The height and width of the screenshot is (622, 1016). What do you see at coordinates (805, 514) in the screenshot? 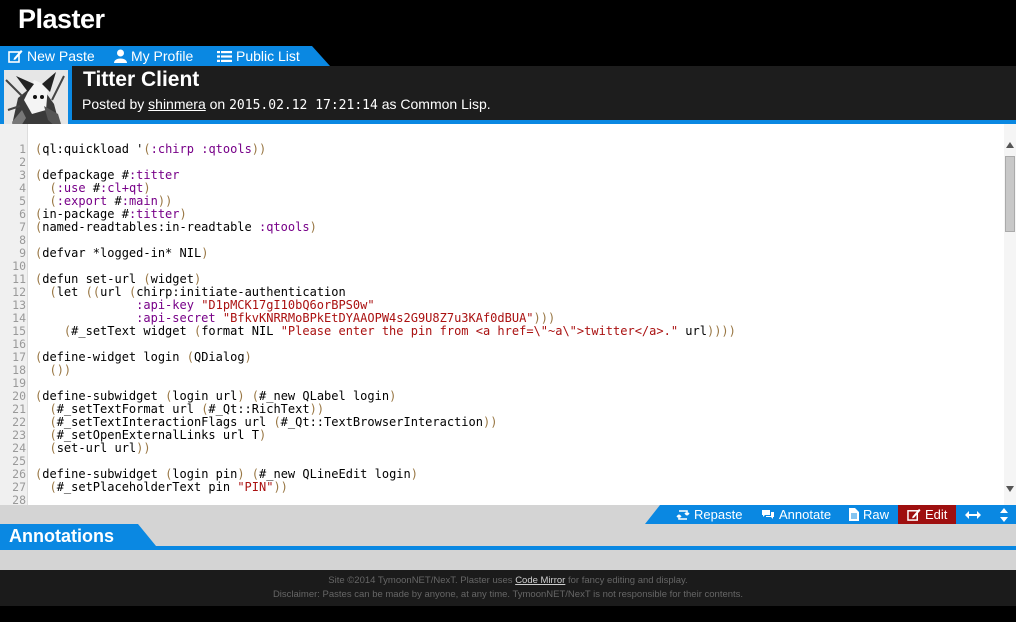
I see `annotate-label: Annotate` at bounding box center [805, 514].